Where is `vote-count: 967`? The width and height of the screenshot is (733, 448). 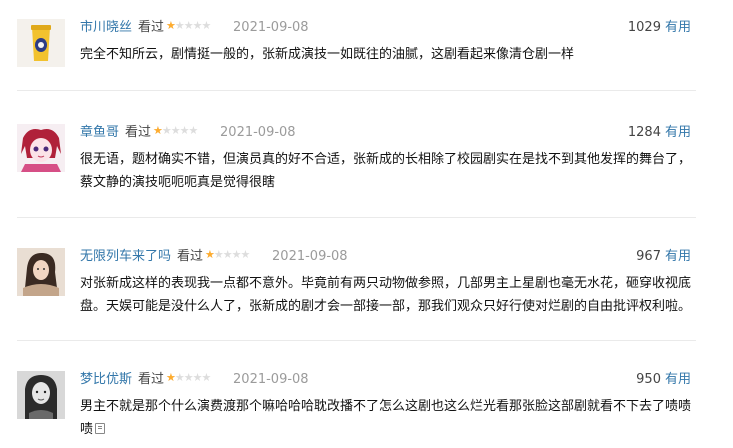
vote-count: 967 is located at coordinates (648, 256).